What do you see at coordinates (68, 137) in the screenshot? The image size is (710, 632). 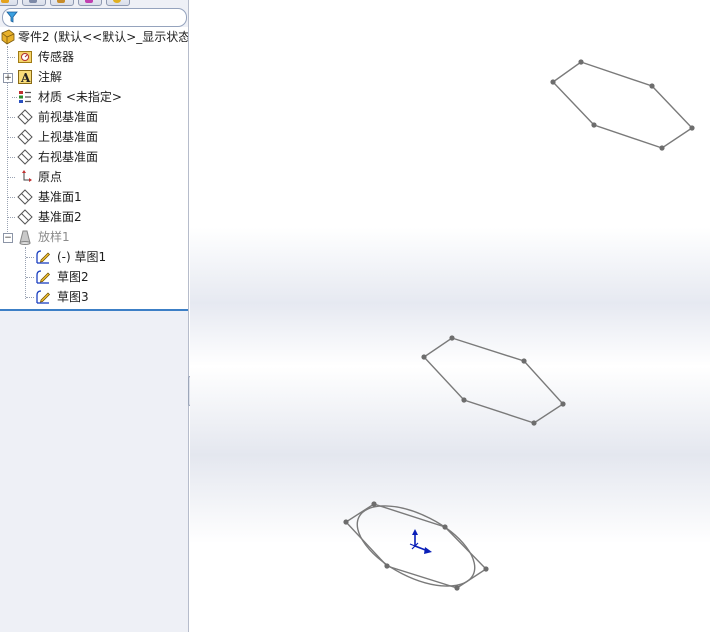 I see `tree-item-label: 上视基准面` at bounding box center [68, 137].